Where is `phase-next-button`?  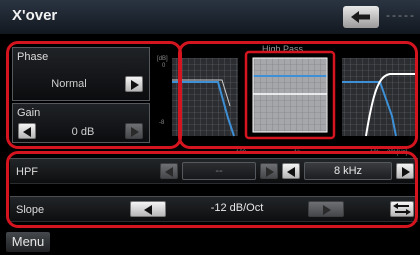
phase-next-button is located at coordinates (134, 84).